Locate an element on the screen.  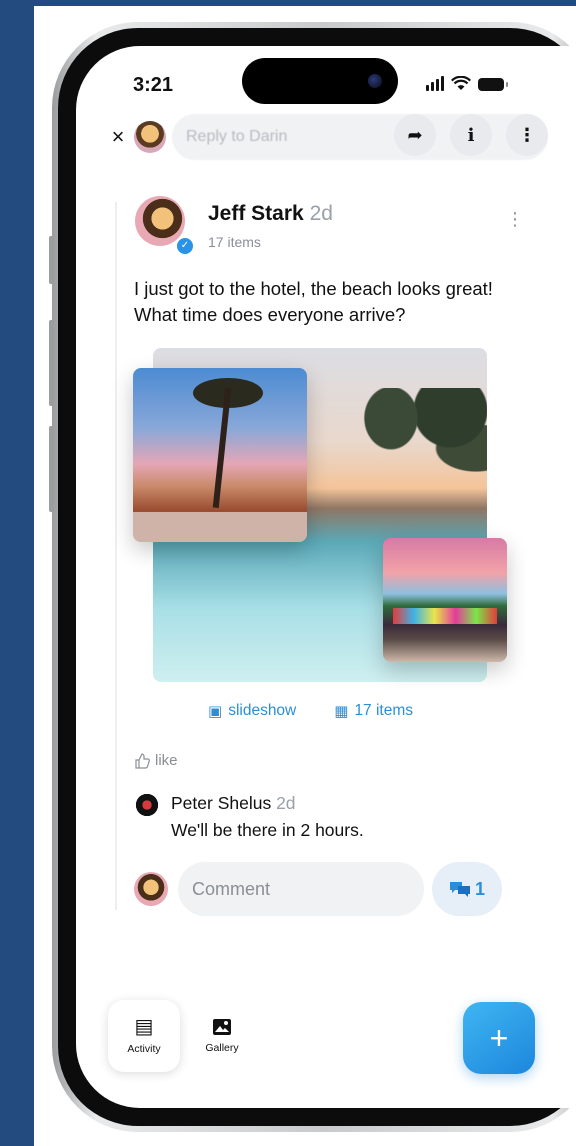
comment-text: We'll be there in 2 hours. is located at coordinates (267, 830).